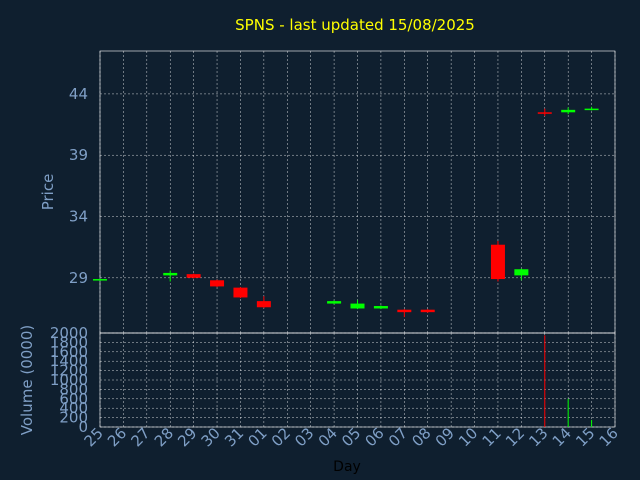  Describe the element at coordinates (117, 437) in the screenshot. I see `x-tick-label: 26` at that location.